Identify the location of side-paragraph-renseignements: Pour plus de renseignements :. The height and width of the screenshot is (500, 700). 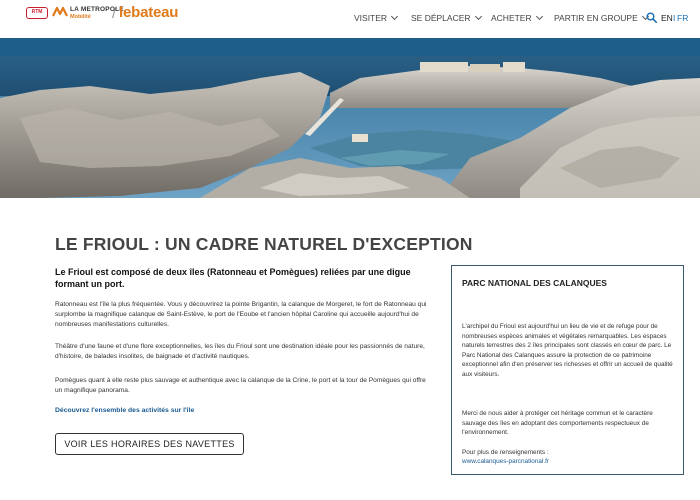
(505, 452).